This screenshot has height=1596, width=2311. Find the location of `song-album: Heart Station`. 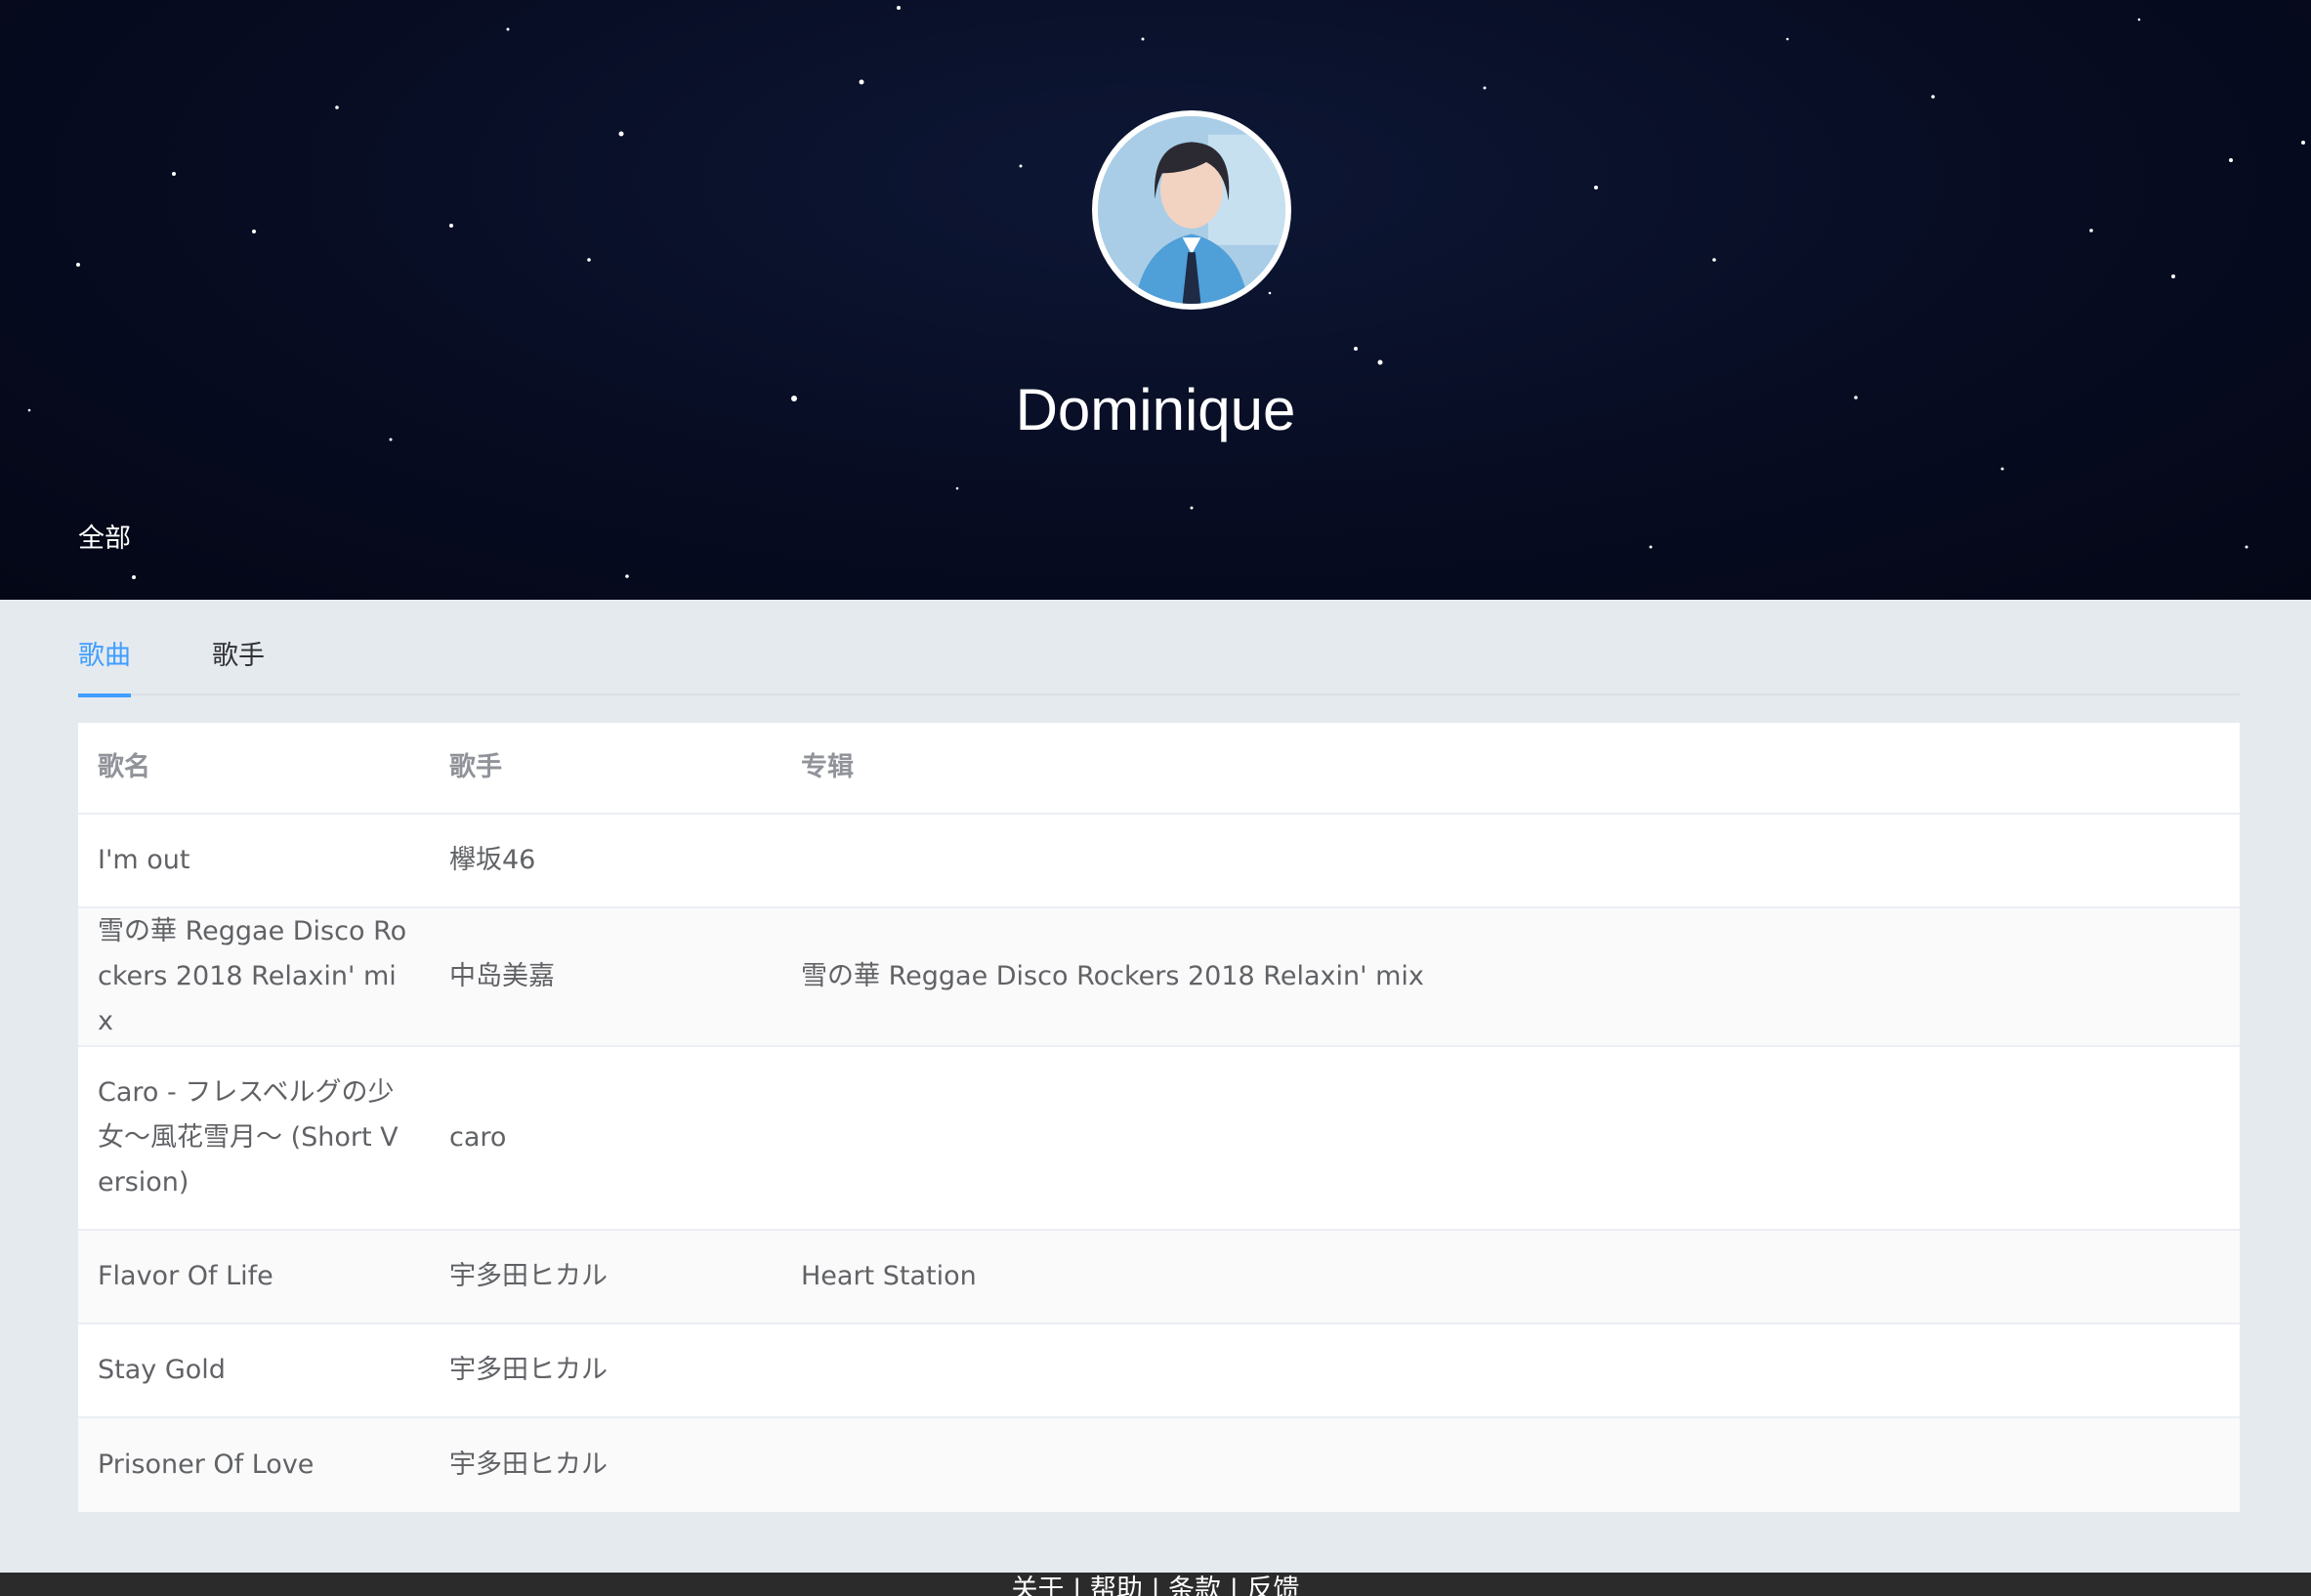

song-album: Heart Station is located at coordinates (1510, 1276).